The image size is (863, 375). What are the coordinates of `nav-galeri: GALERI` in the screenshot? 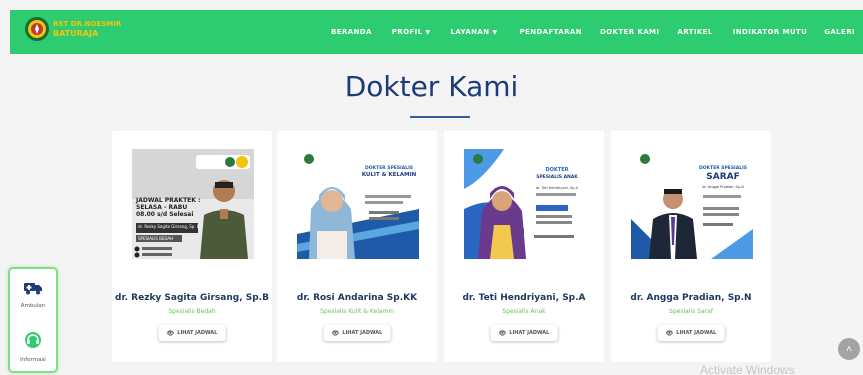 It's located at (839, 32).